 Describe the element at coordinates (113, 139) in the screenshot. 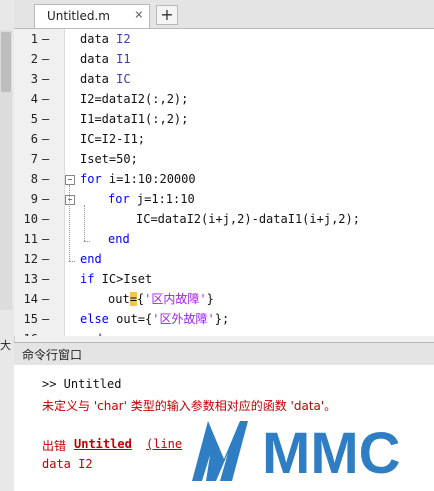

I see `code-text: IC=I2-I1;` at that location.